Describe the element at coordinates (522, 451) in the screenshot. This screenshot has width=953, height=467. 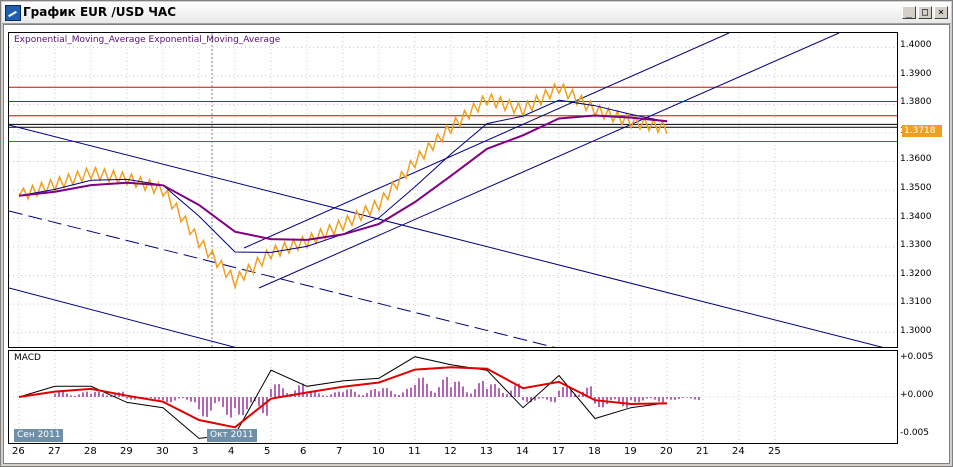
I see `time-tick-label: 14` at that location.